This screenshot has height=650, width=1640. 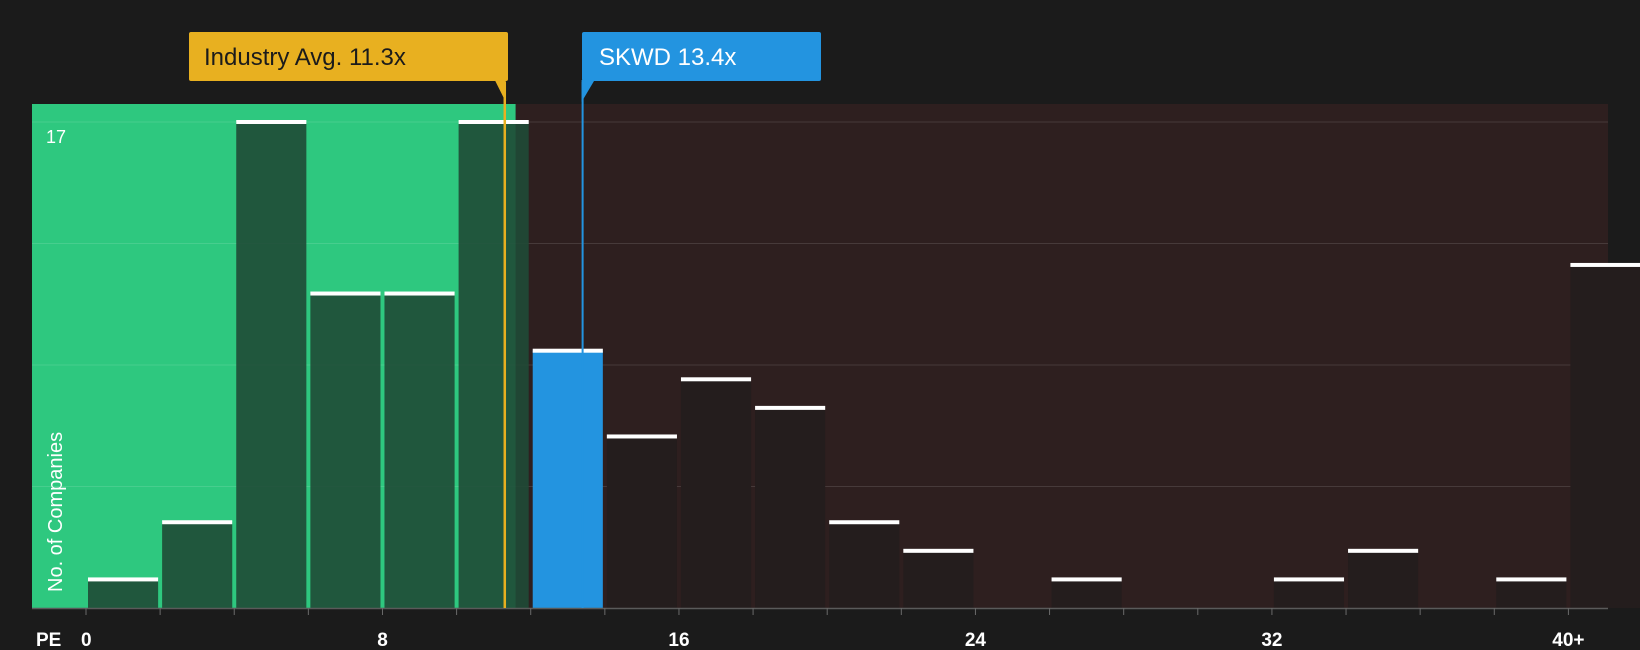 What do you see at coordinates (305, 57) in the screenshot?
I see `industry-avg-label: Industry Avg. 11.3x` at bounding box center [305, 57].